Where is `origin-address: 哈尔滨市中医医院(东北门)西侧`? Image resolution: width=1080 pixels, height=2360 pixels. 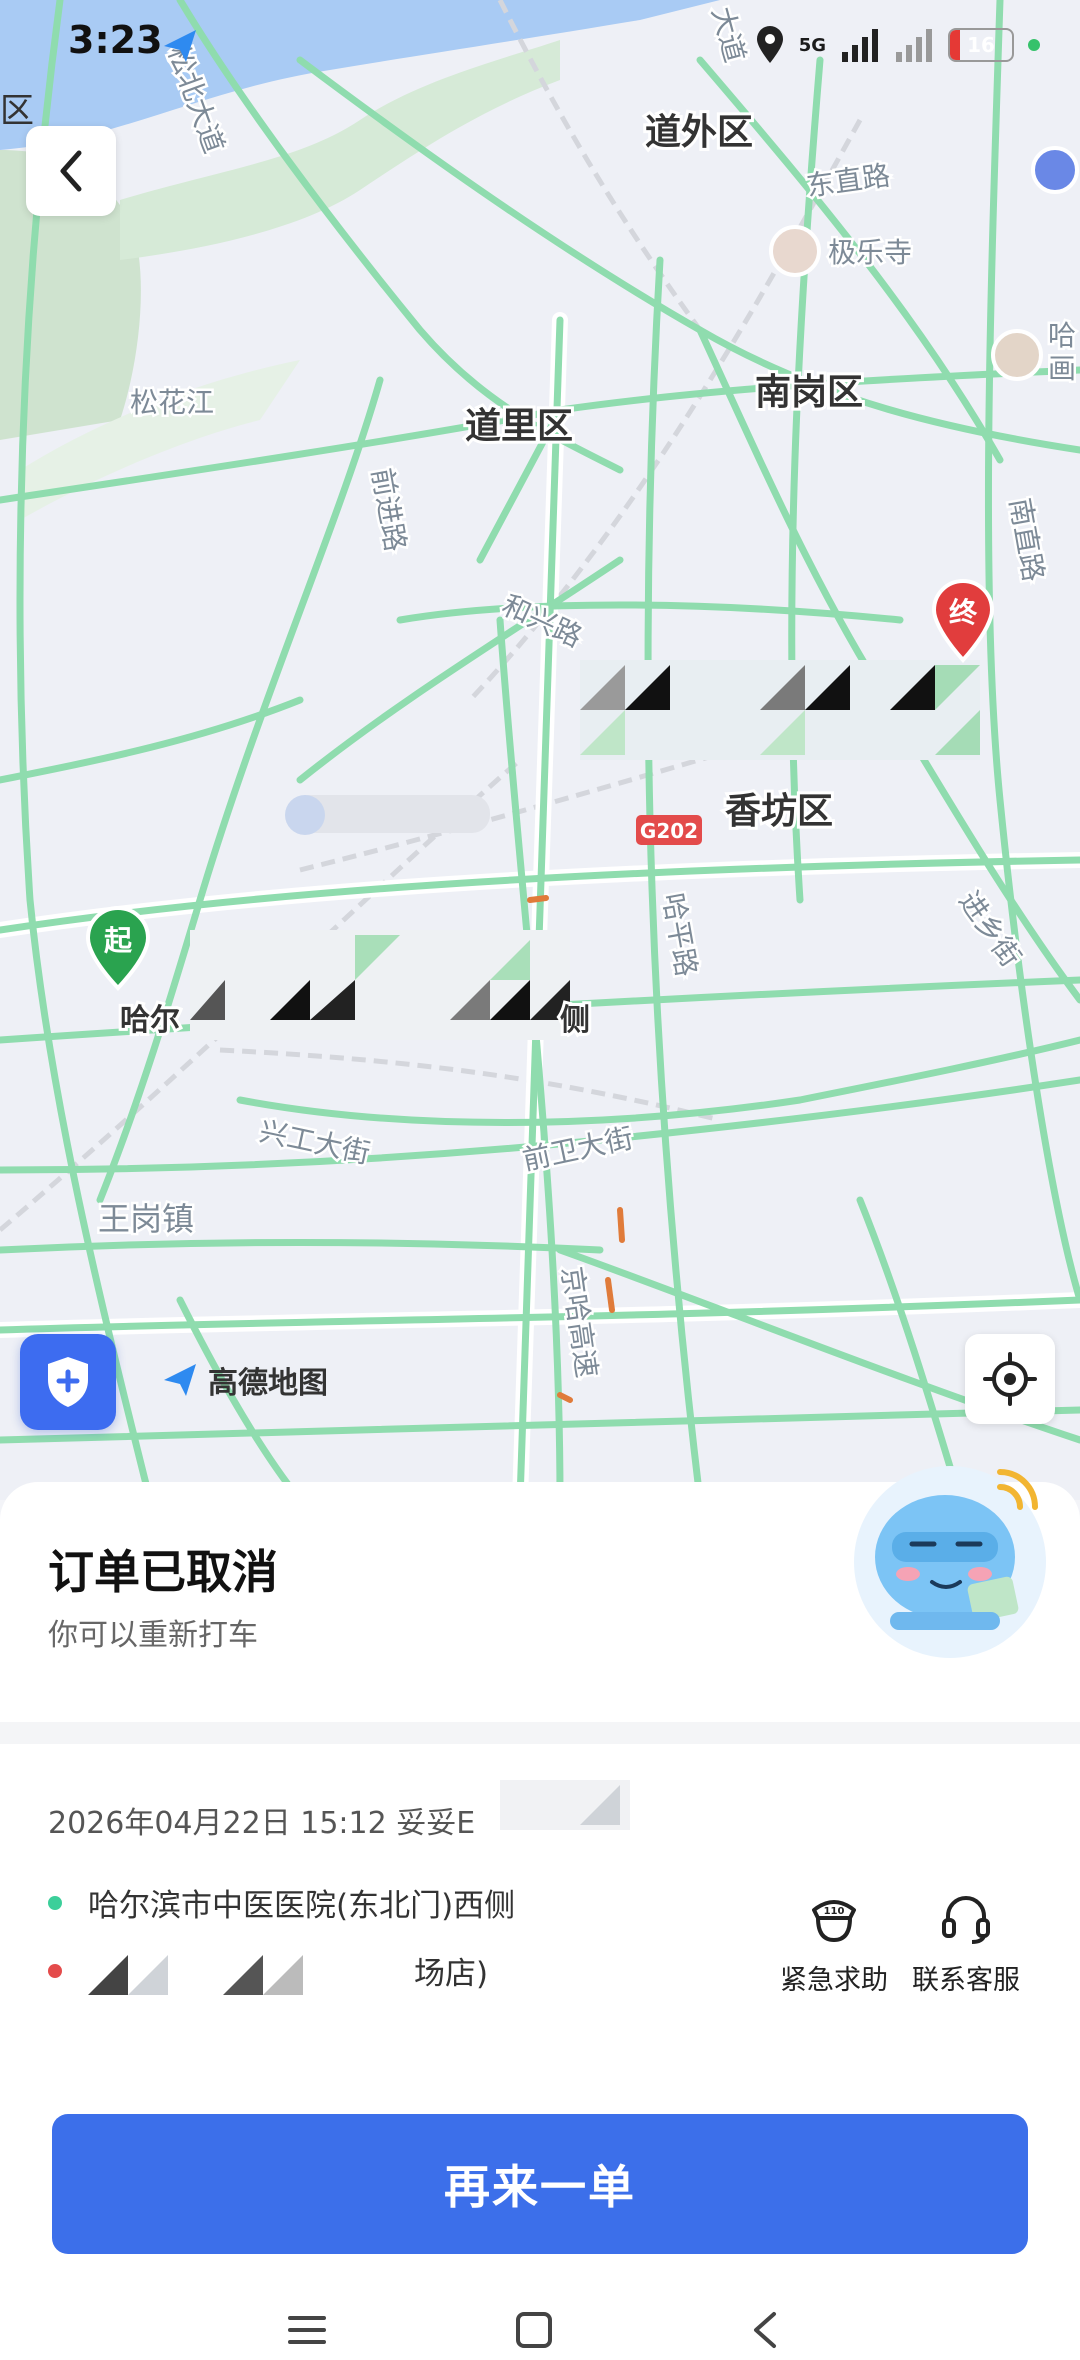 origin-address: 哈尔滨市中医医院(东北门)西侧 is located at coordinates (302, 1906).